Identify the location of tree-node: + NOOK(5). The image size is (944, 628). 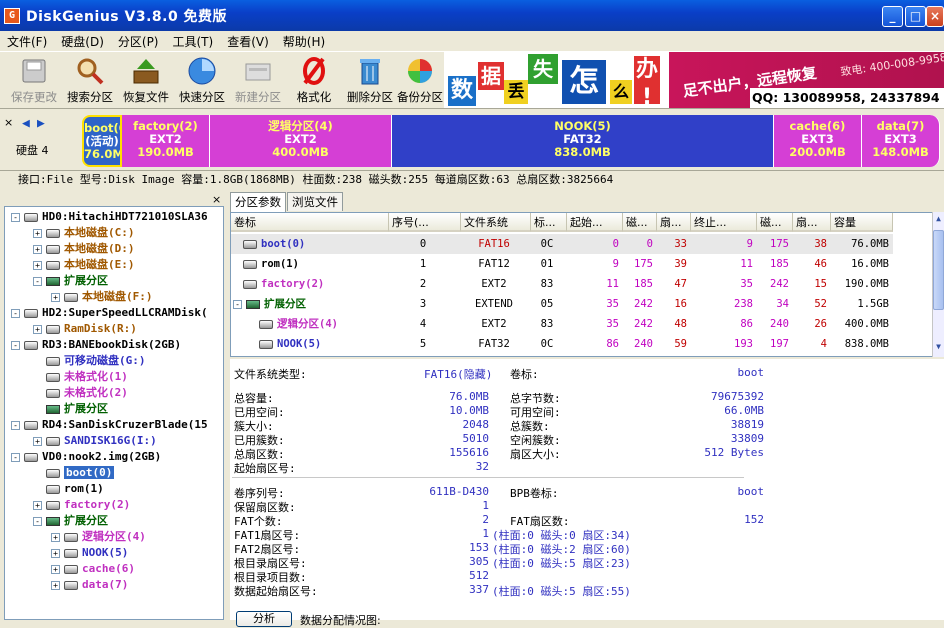
(89, 553).